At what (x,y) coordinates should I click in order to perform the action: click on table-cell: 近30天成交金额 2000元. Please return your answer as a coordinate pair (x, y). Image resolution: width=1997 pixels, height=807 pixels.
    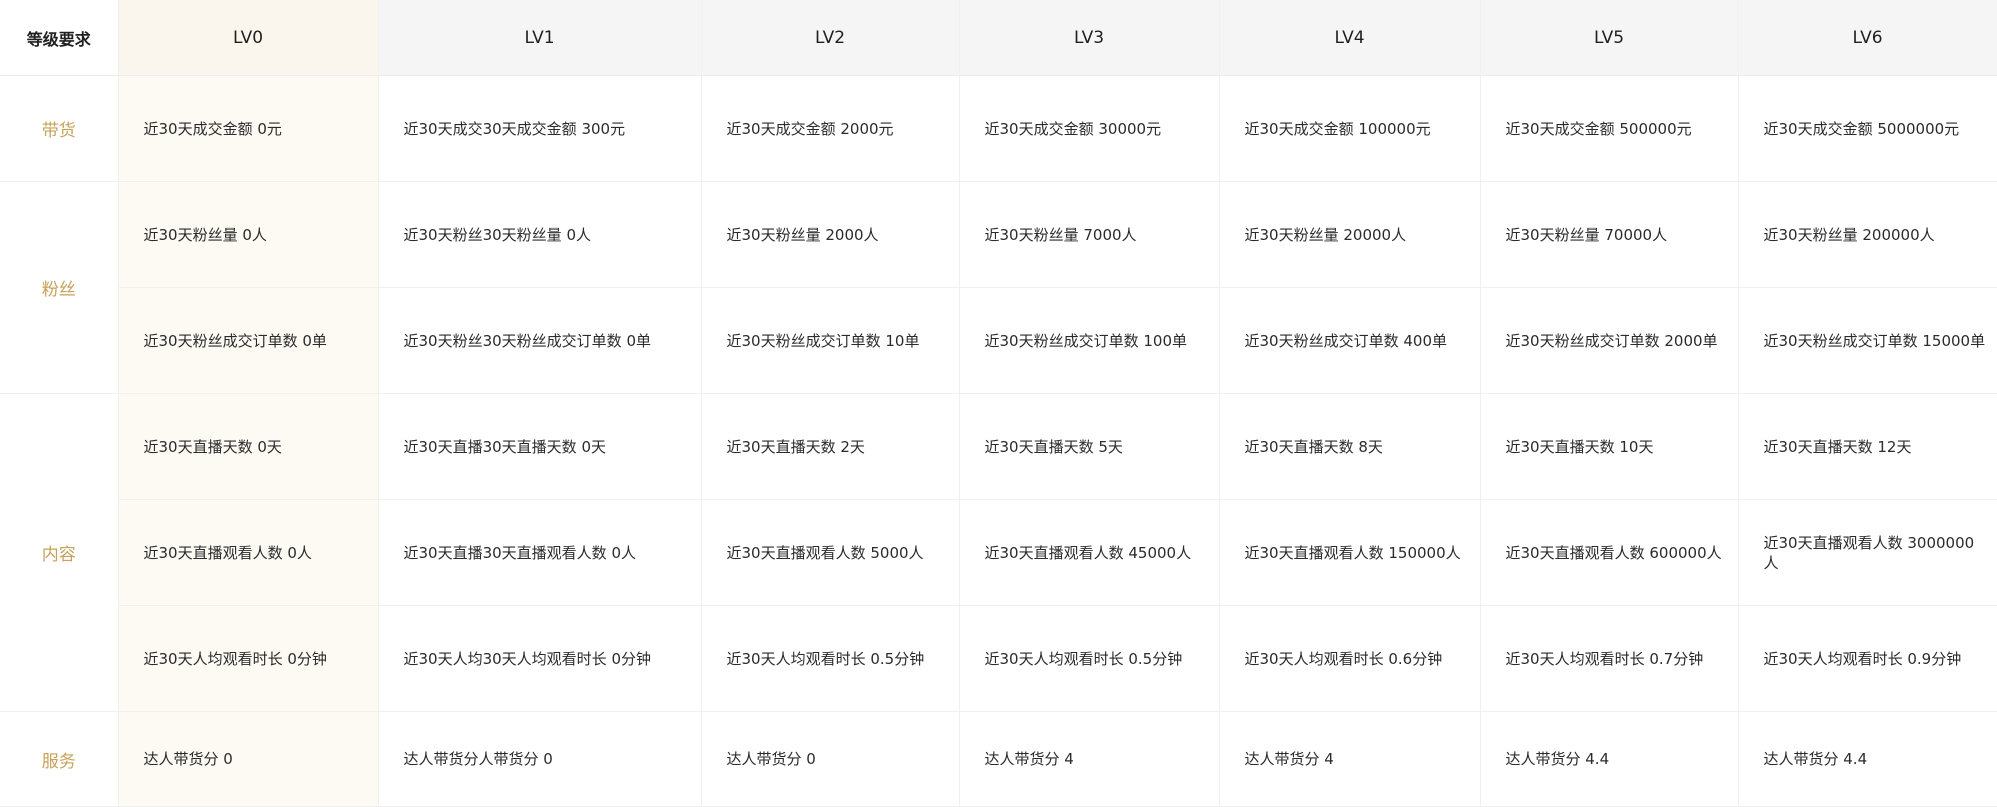
    Looking at the image, I should click on (830, 128).